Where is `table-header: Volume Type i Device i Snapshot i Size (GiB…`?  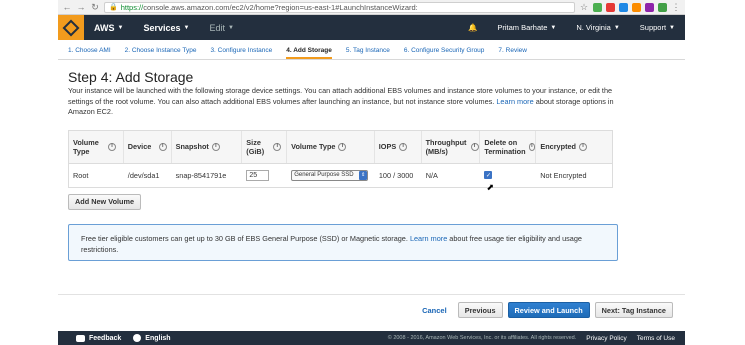 table-header: Volume Type i Device i Snapshot i Size (GiB… is located at coordinates (340, 147).